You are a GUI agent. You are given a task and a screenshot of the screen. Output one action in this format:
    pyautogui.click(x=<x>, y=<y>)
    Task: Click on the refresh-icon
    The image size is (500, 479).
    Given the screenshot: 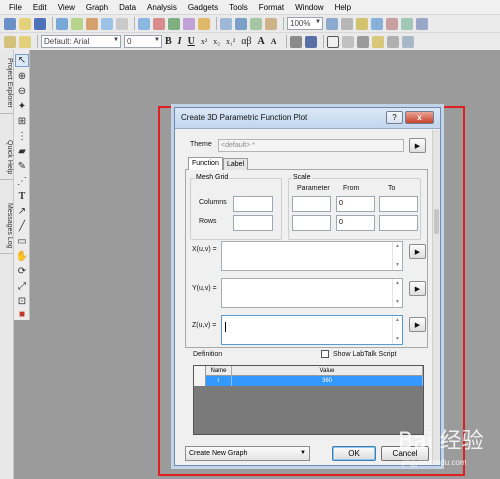 What is the action you would take?
    pyautogui.click(x=226, y=23)
    